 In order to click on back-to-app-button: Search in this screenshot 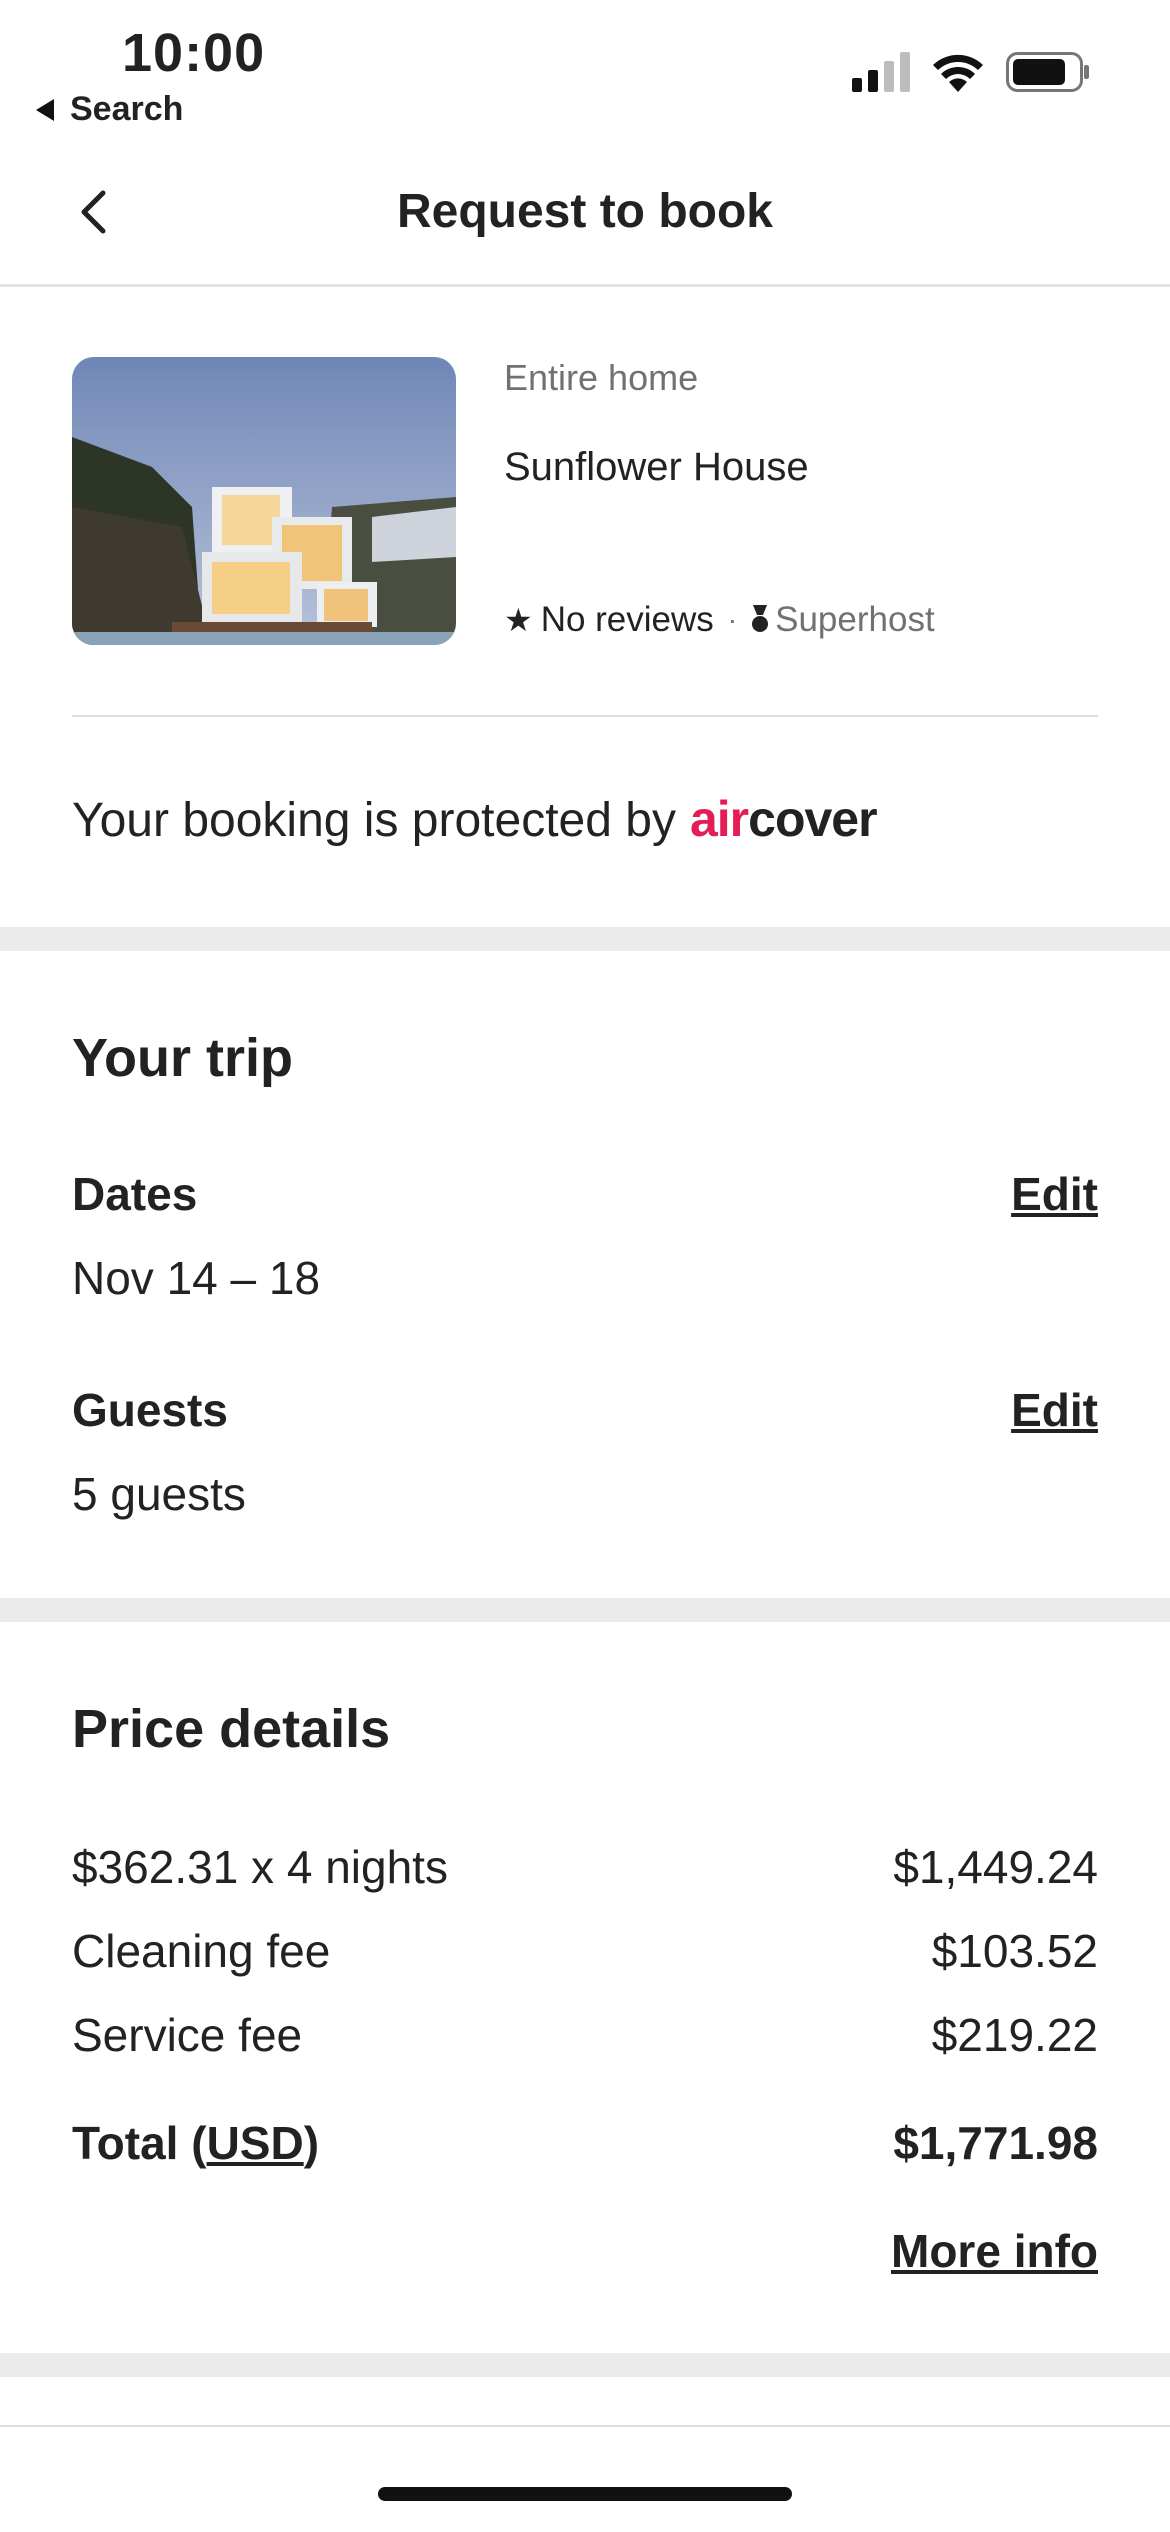, I will do `click(109, 109)`.